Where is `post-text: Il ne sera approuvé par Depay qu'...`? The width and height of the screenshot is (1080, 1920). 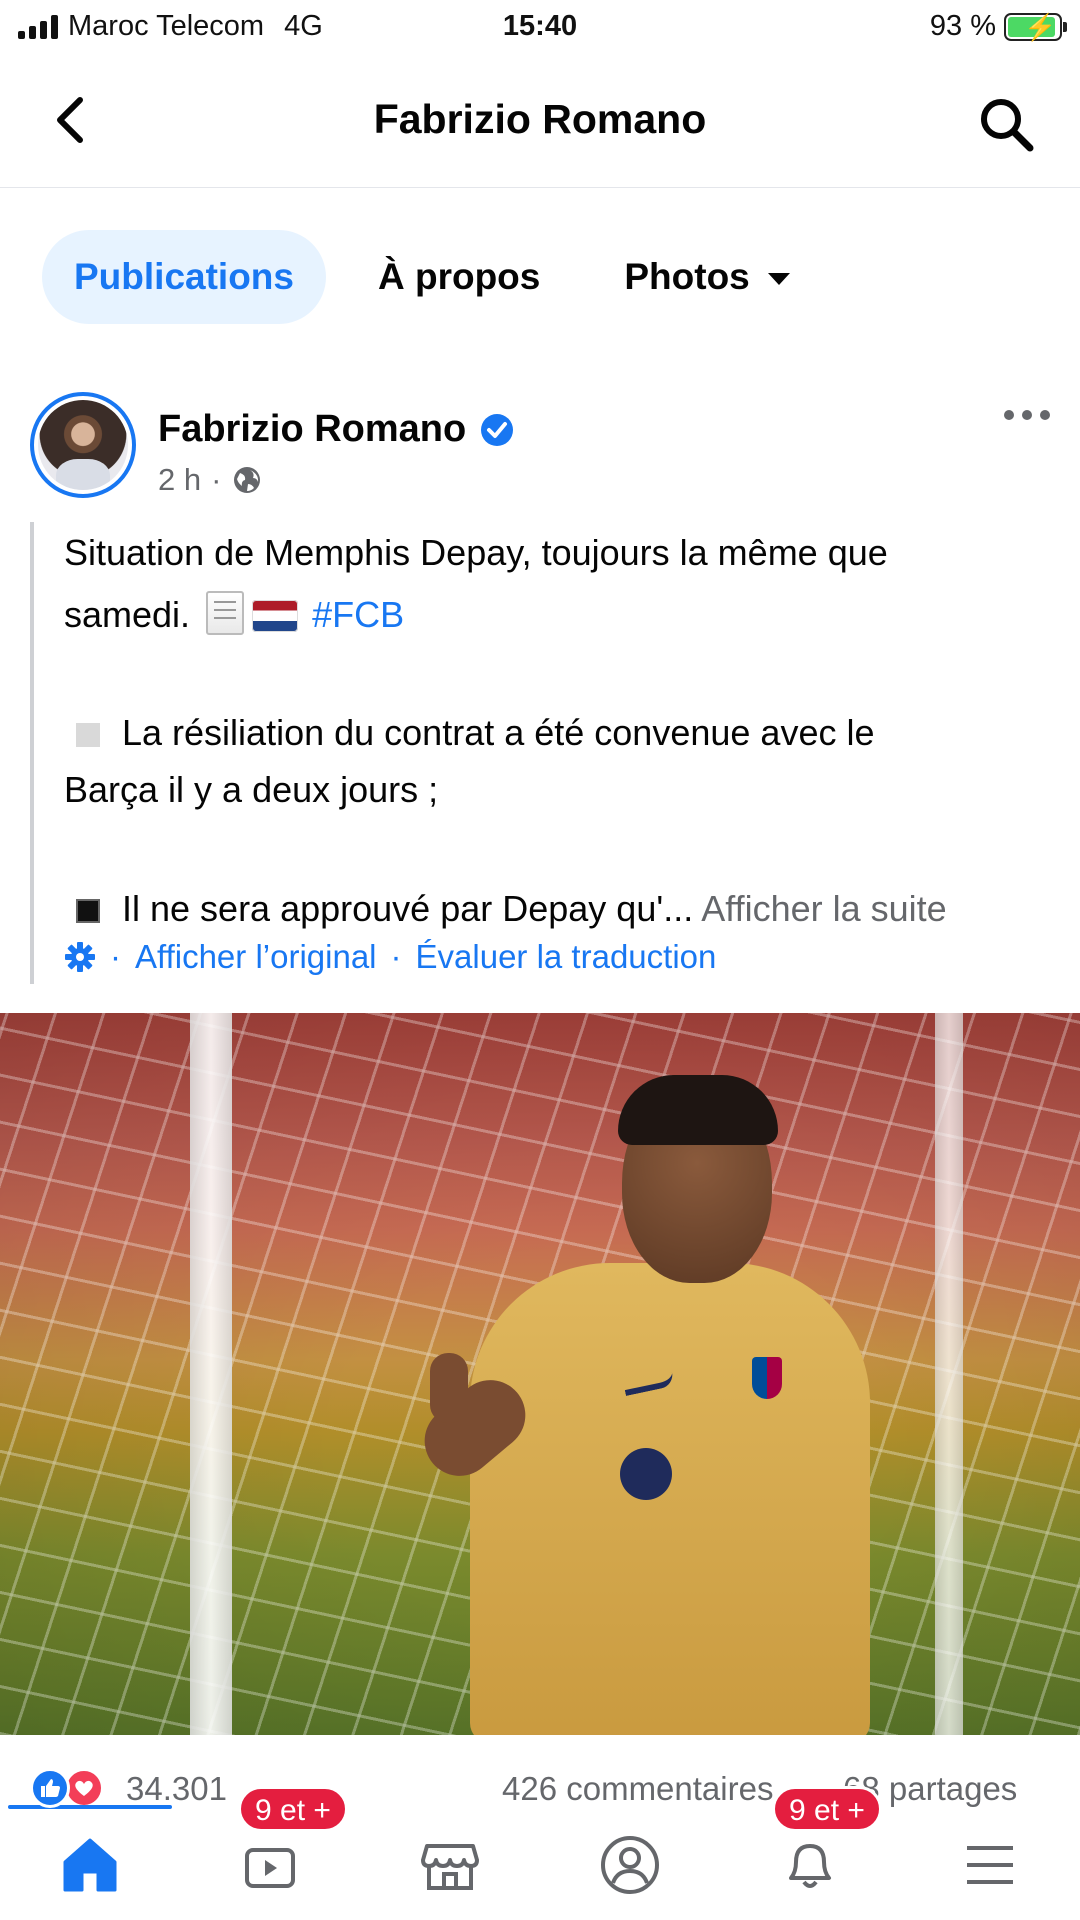
post-text: Il ne sera approuvé par Depay qu'... is located at coordinates (408, 908).